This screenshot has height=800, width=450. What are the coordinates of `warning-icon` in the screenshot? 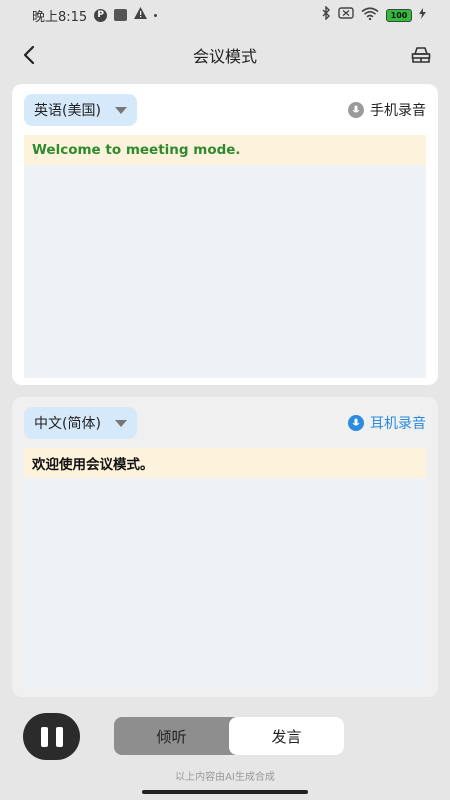 It's located at (141, 15).